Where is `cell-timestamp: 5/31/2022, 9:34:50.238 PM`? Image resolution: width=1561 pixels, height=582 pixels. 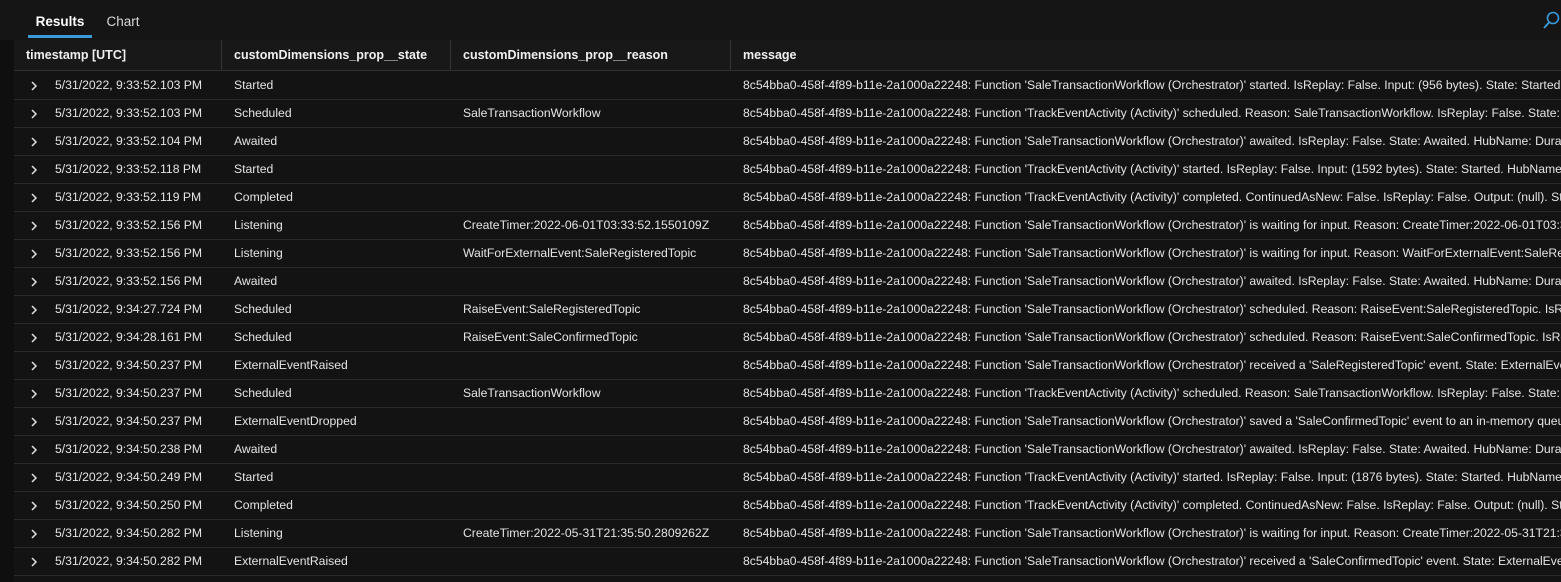
cell-timestamp: 5/31/2022, 9:34:50.238 PM is located at coordinates (129, 449).